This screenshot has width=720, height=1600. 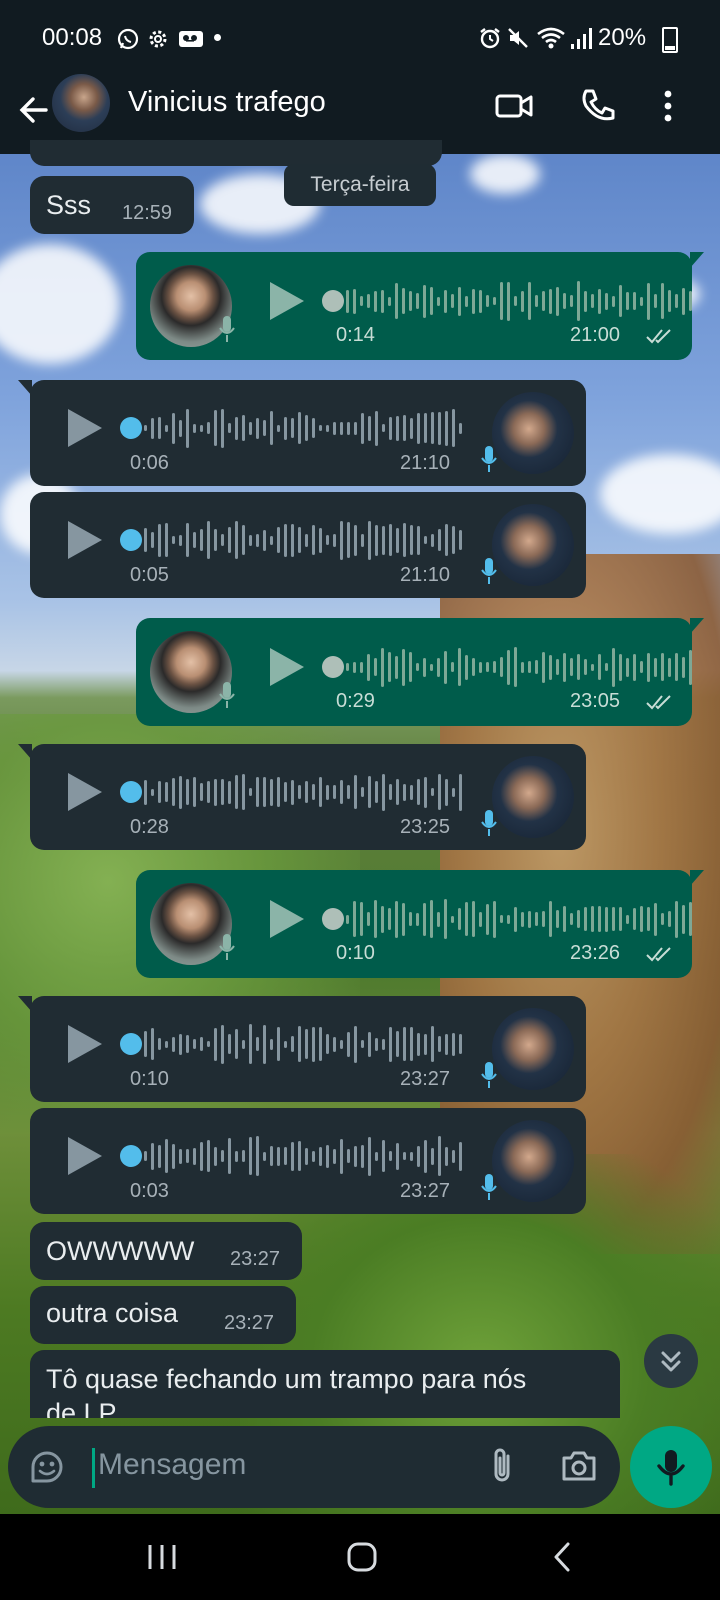 What do you see at coordinates (128, 39) in the screenshot?
I see `whatsapp-icon` at bounding box center [128, 39].